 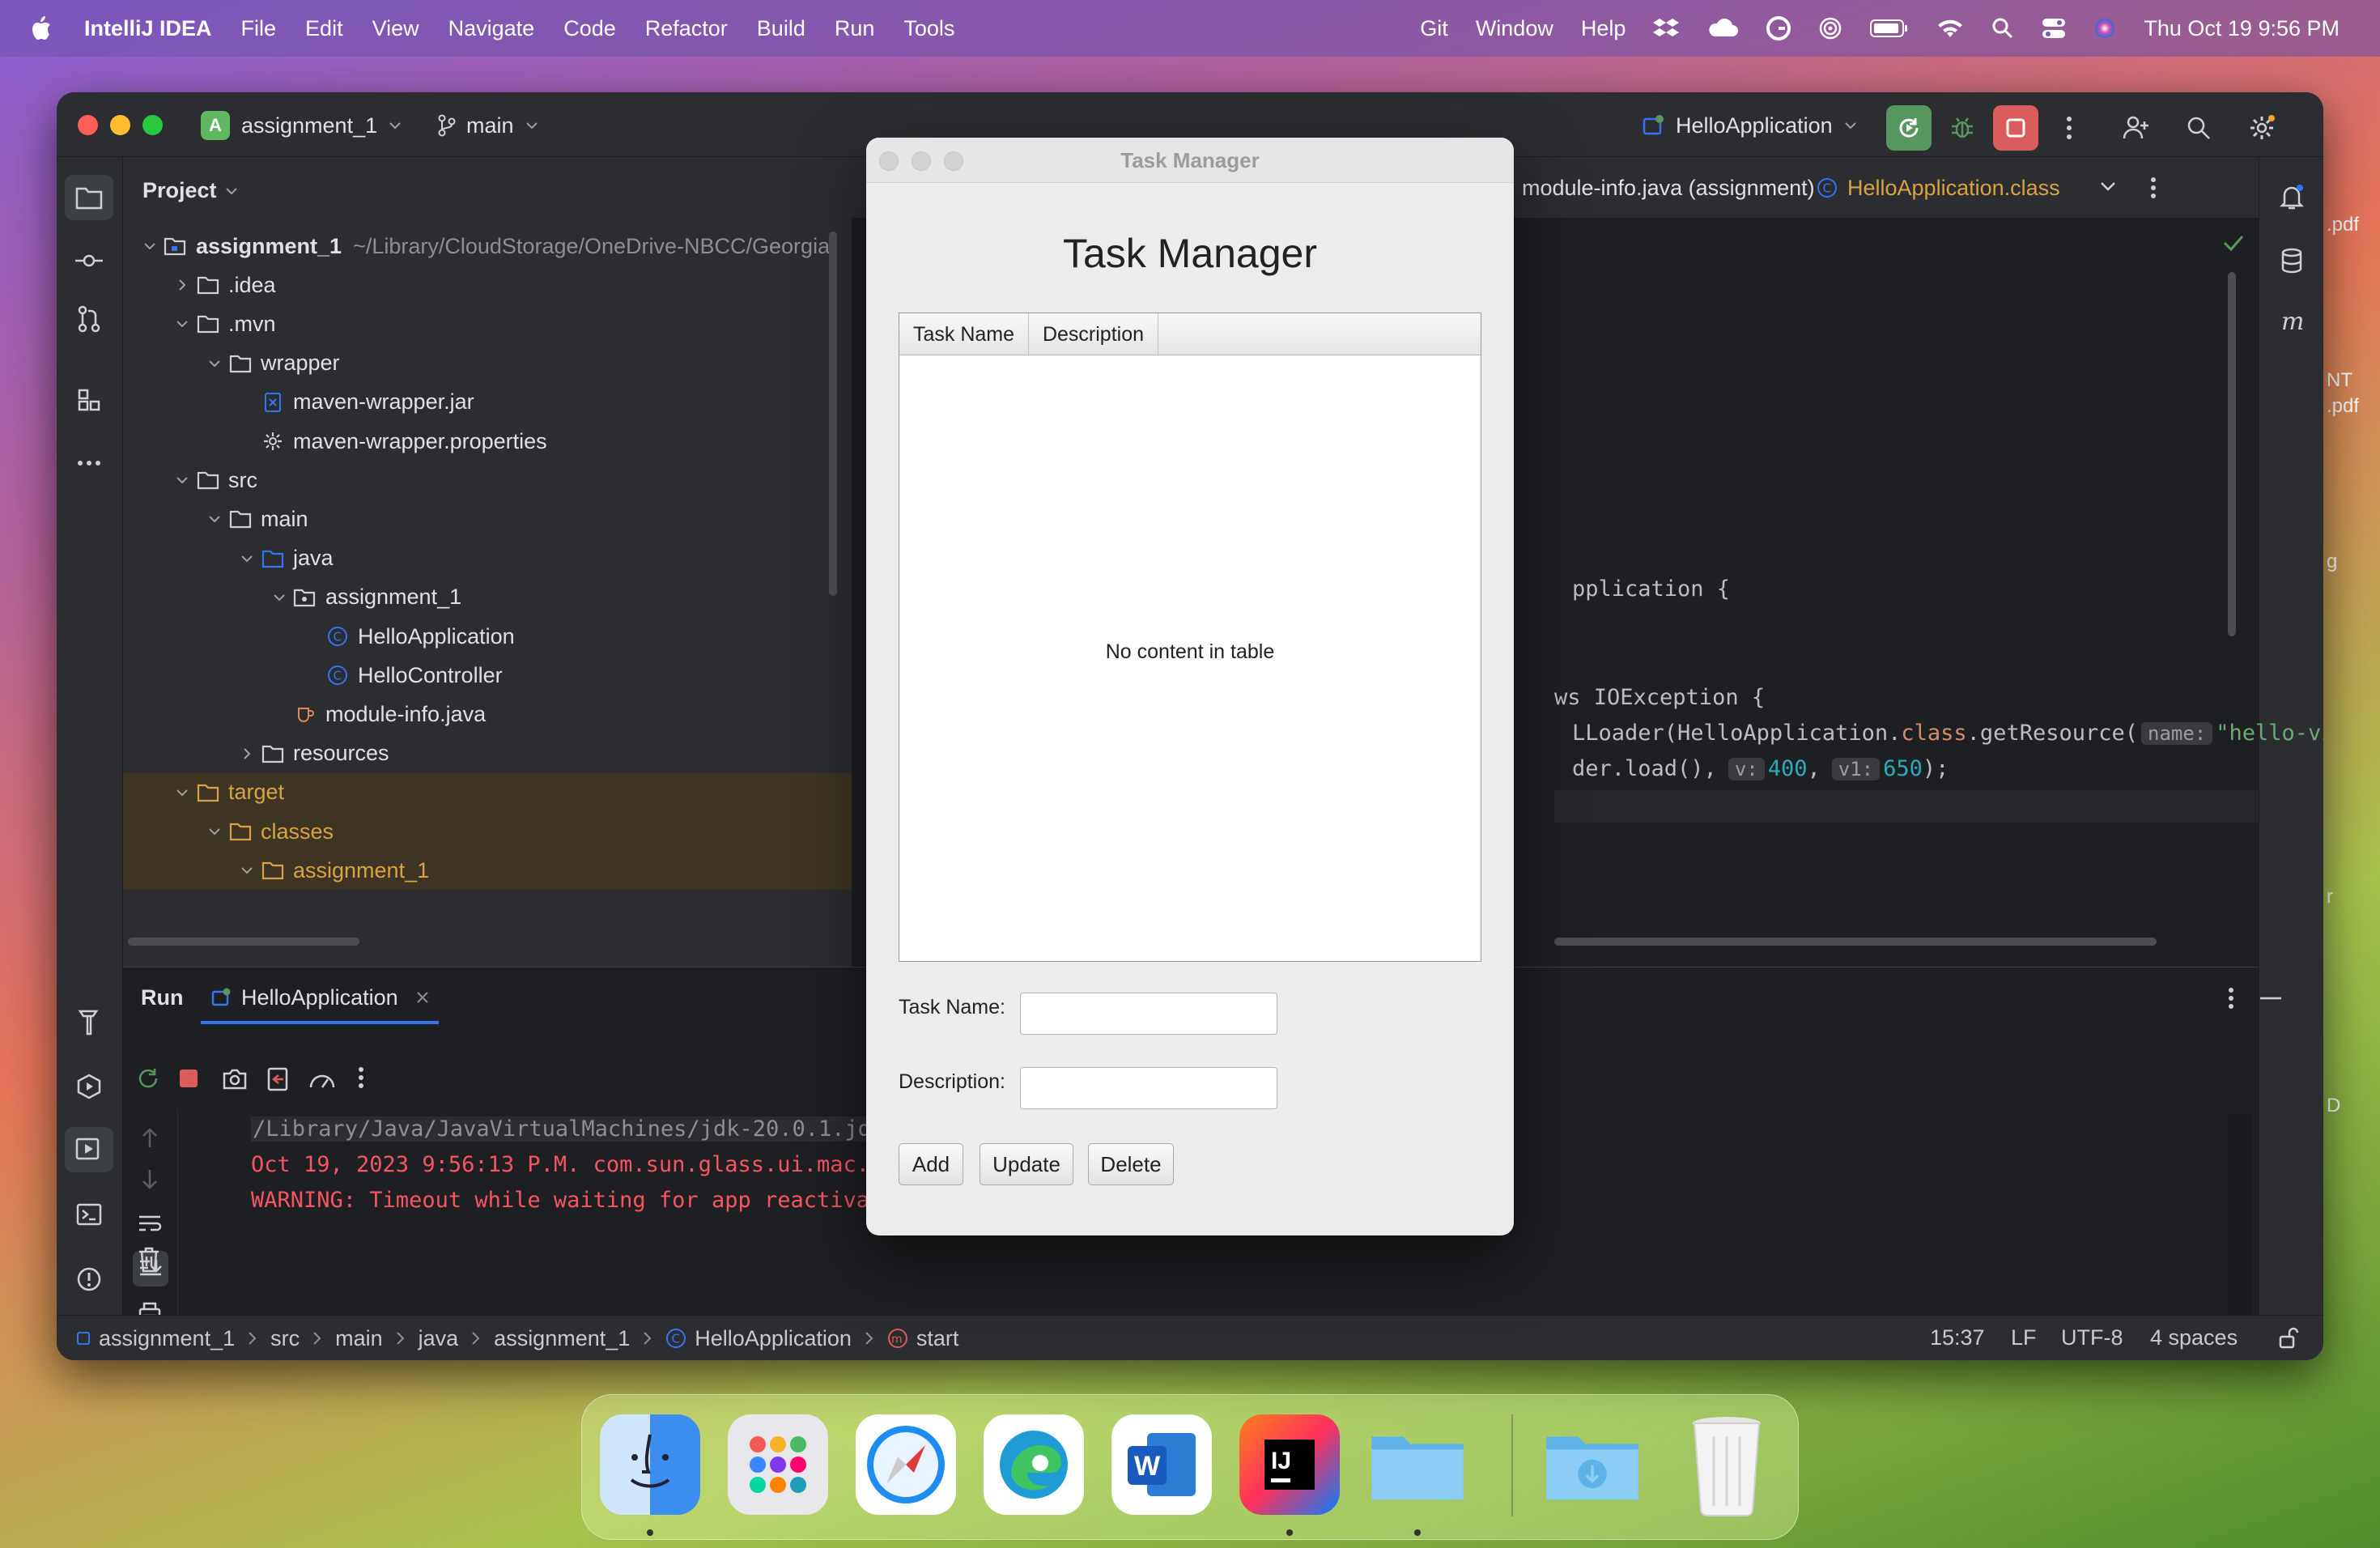 What do you see at coordinates (1161, 1464) in the screenshot?
I see `word-icon: W` at bounding box center [1161, 1464].